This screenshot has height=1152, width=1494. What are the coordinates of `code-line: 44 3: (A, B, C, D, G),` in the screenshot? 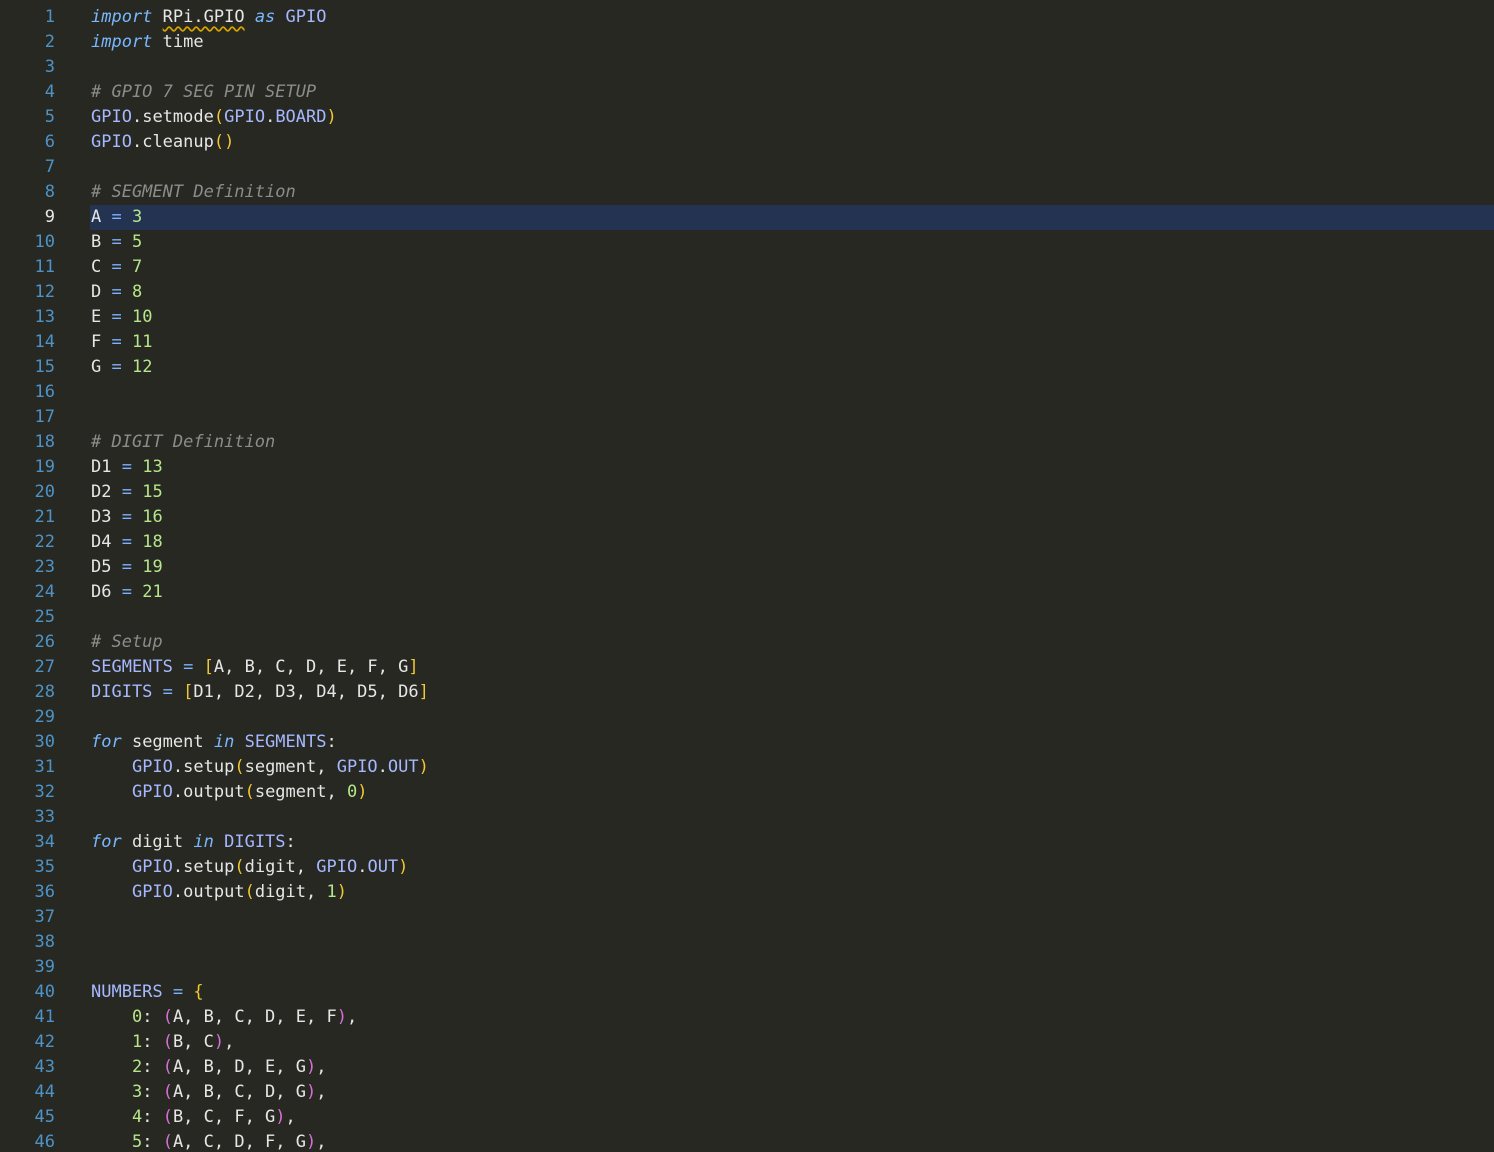 It's located at (747, 1092).